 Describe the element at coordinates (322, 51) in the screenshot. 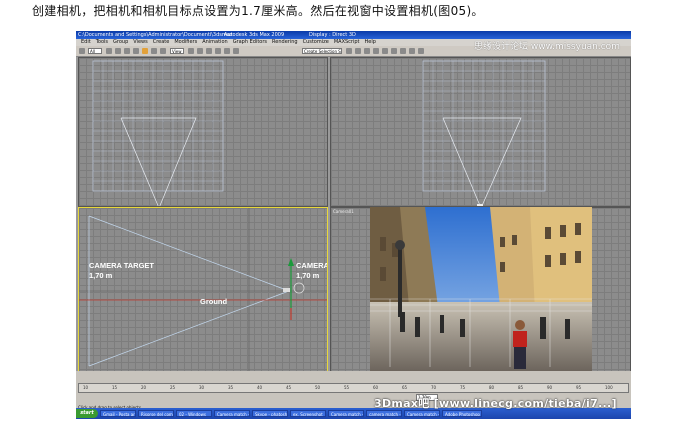

I see `named-selection-set: Create Selection Set` at that location.